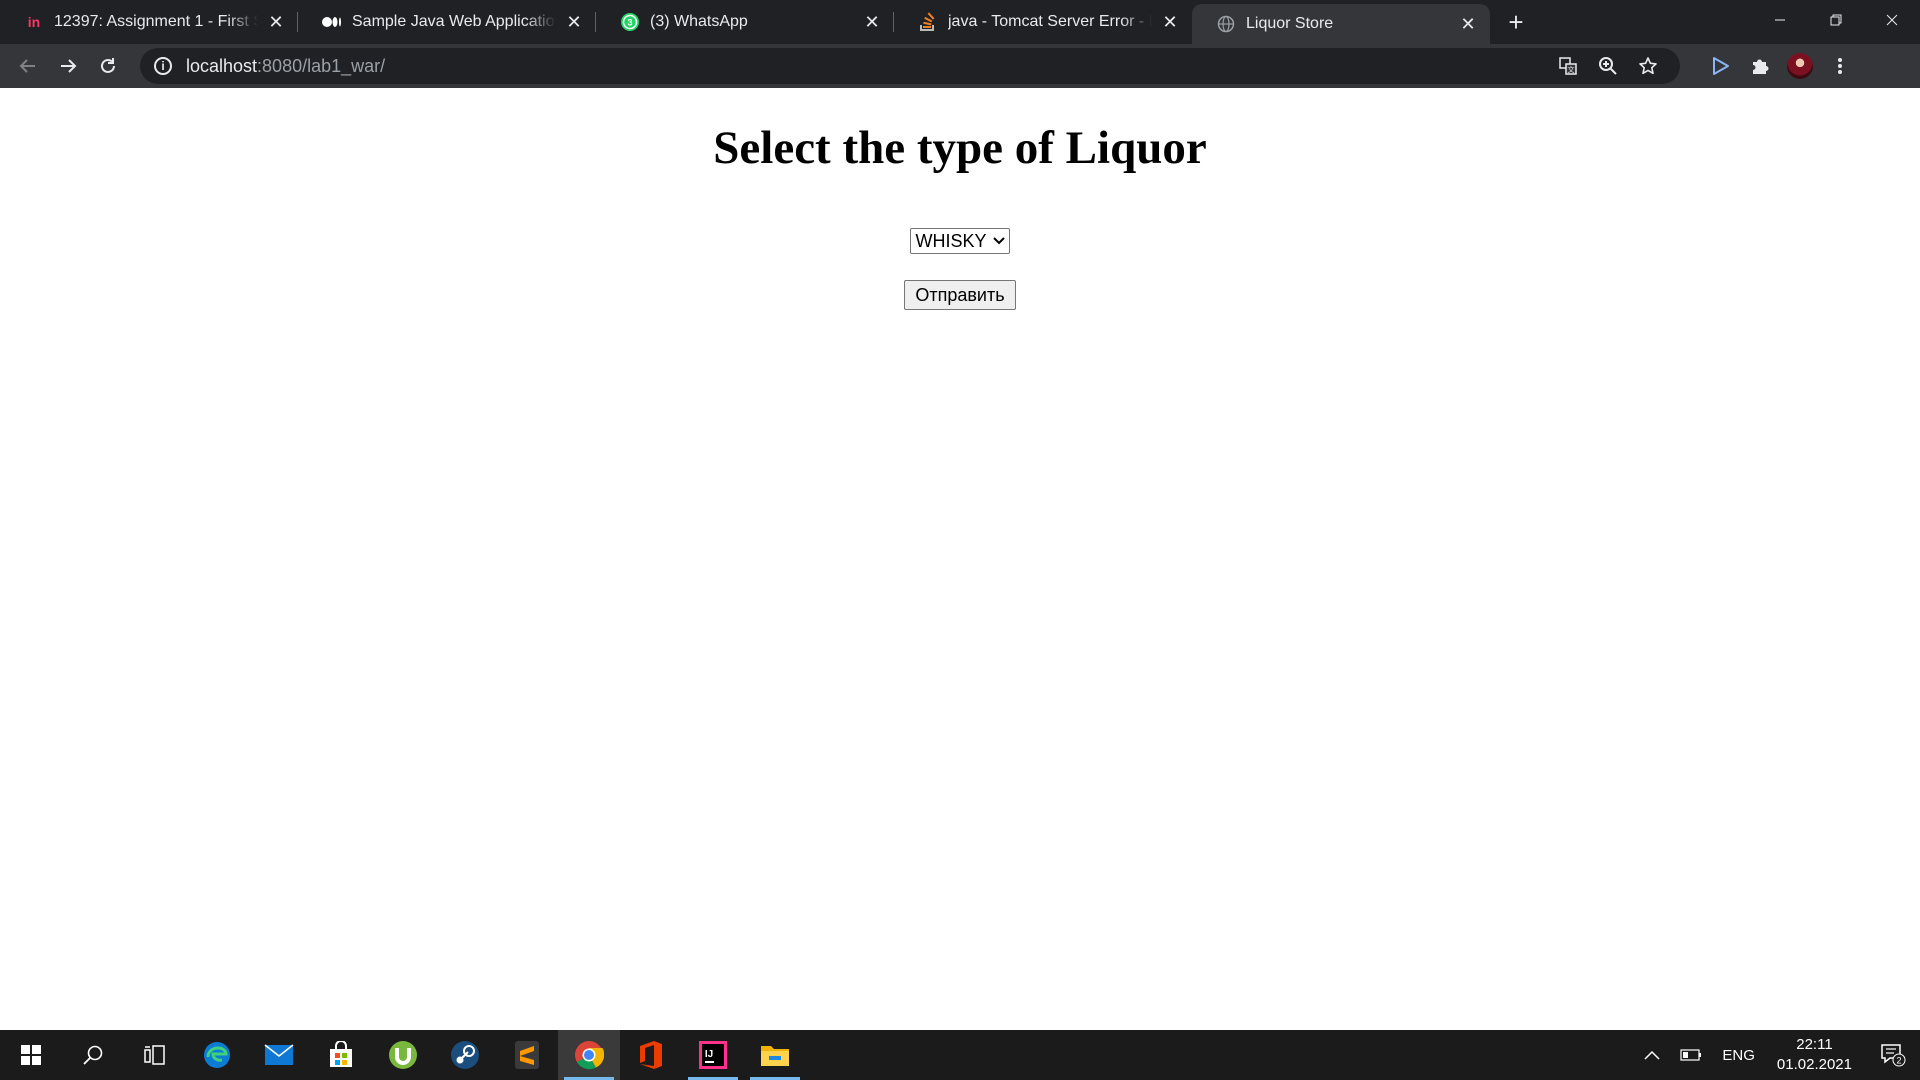  I want to click on liquor-select-value: WHISKY, so click(951, 240).